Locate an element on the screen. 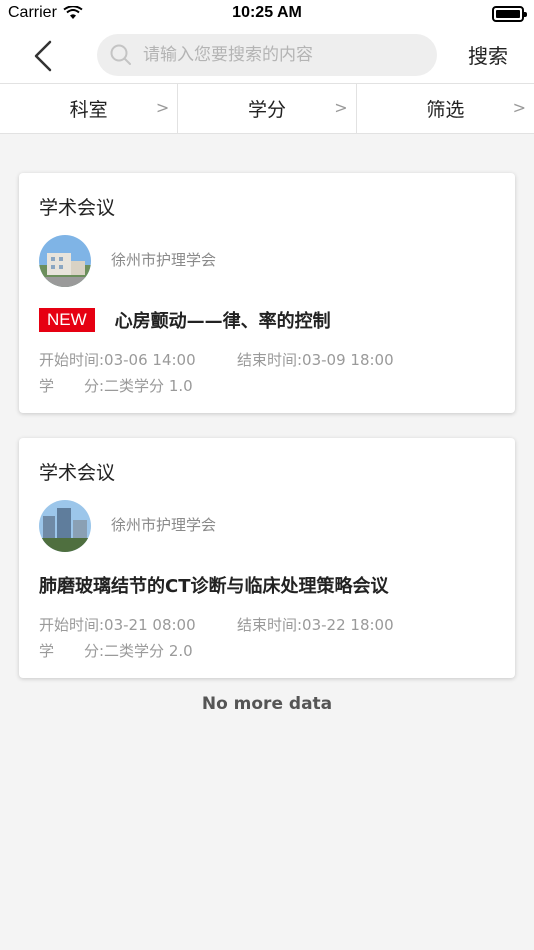 The image size is (534, 950). status-time: 10:25 AM is located at coordinates (267, 12).